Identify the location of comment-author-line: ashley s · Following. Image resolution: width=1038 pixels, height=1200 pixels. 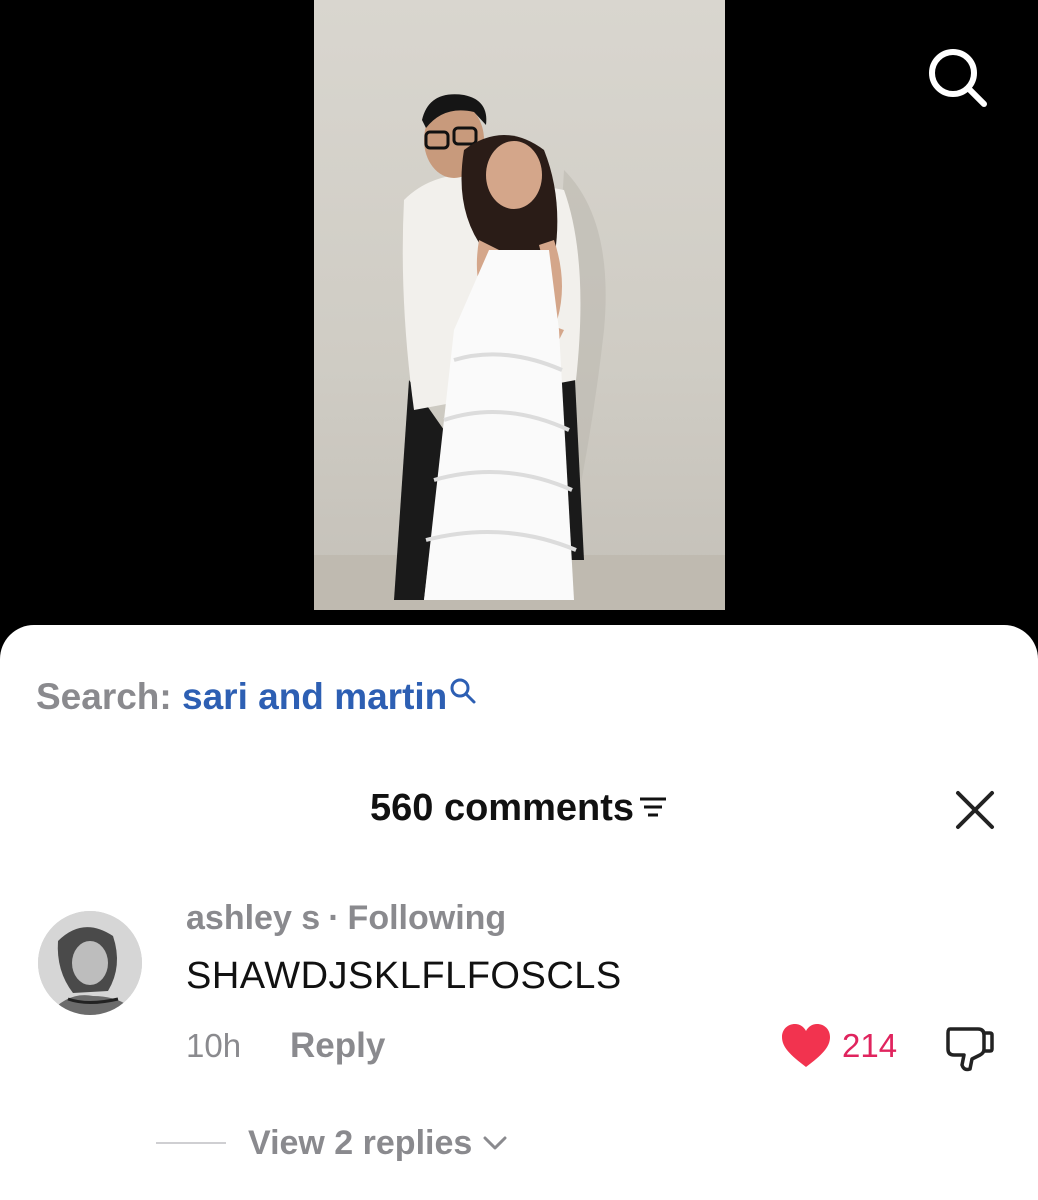
(346, 918).